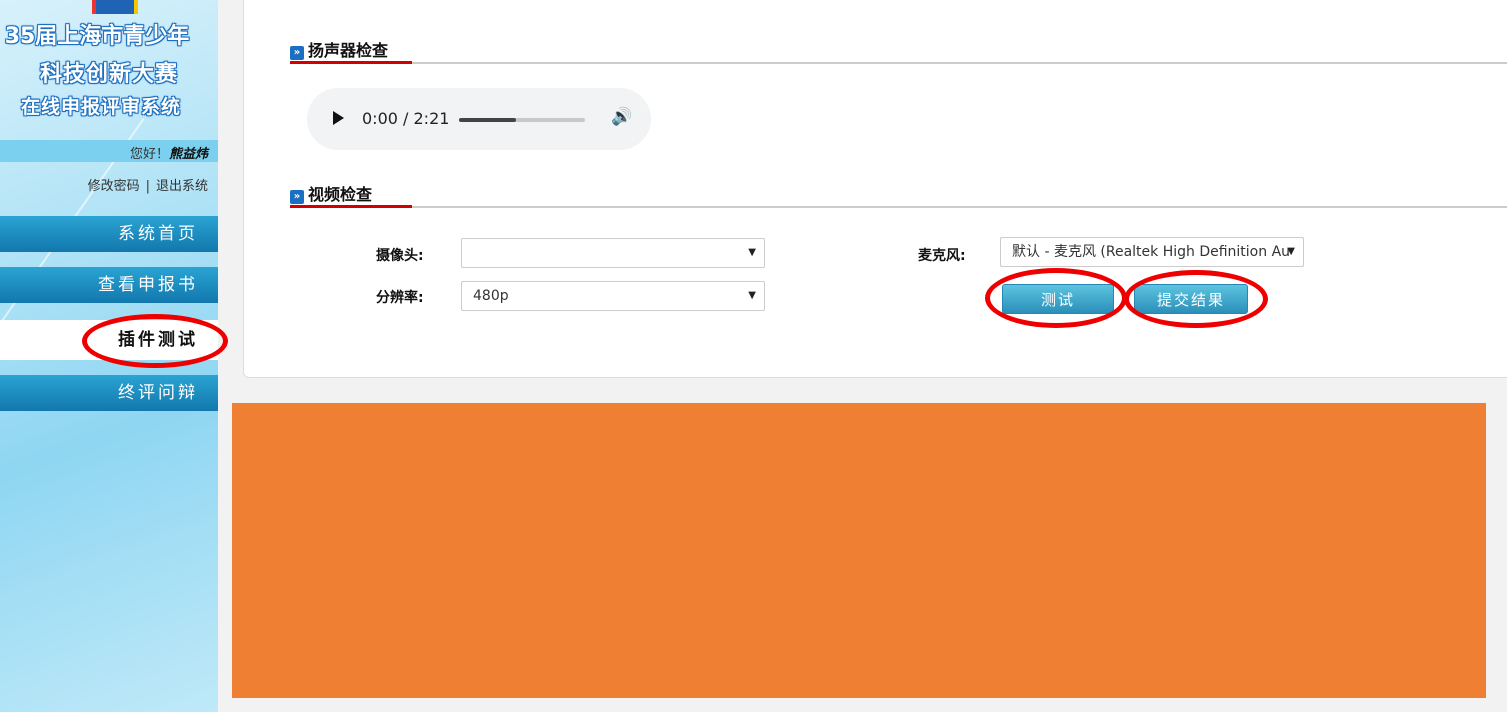 Image resolution: width=1507 pixels, height=712 pixels. What do you see at coordinates (487, 120) in the screenshot?
I see `audio-progress-fill` at bounding box center [487, 120].